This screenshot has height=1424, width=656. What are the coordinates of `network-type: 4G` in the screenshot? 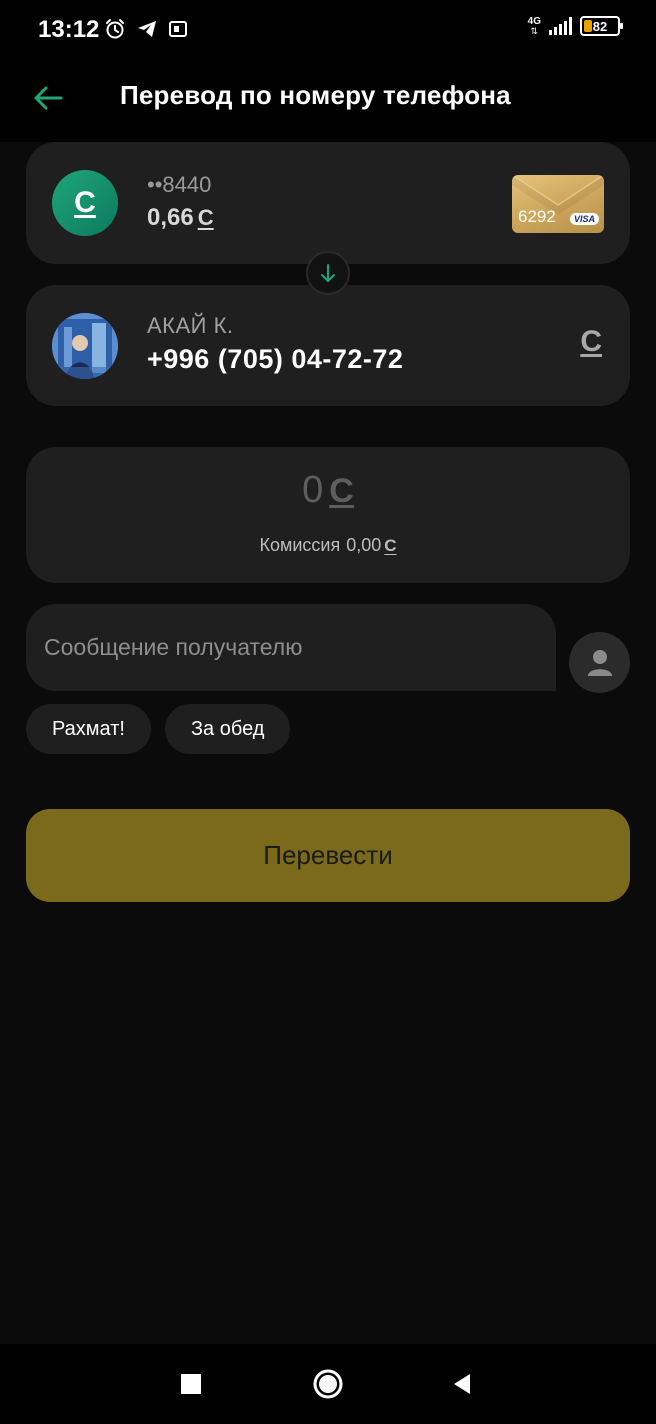 It's located at (534, 21).